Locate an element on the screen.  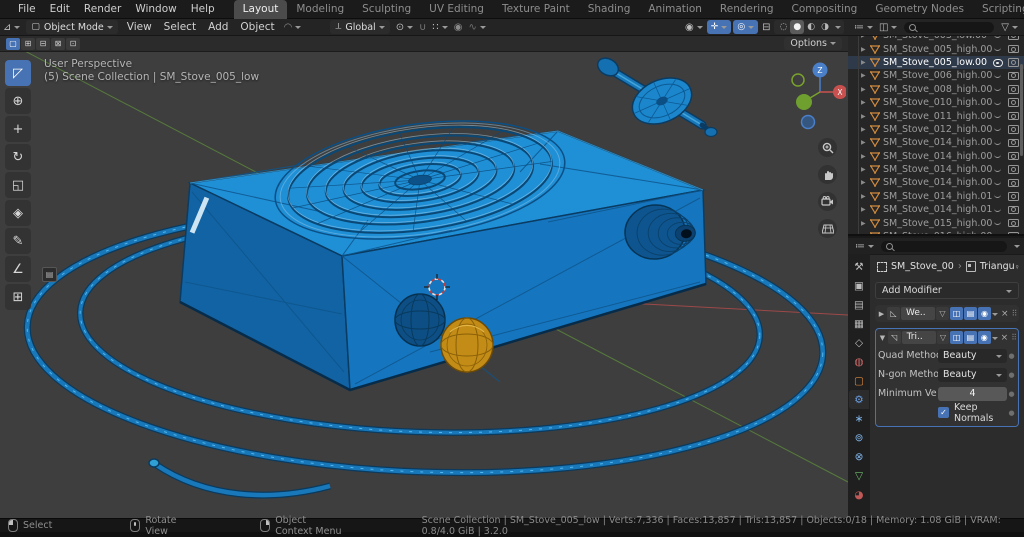
mode-selector: ▢ Object Mode is located at coordinates (71, 27).